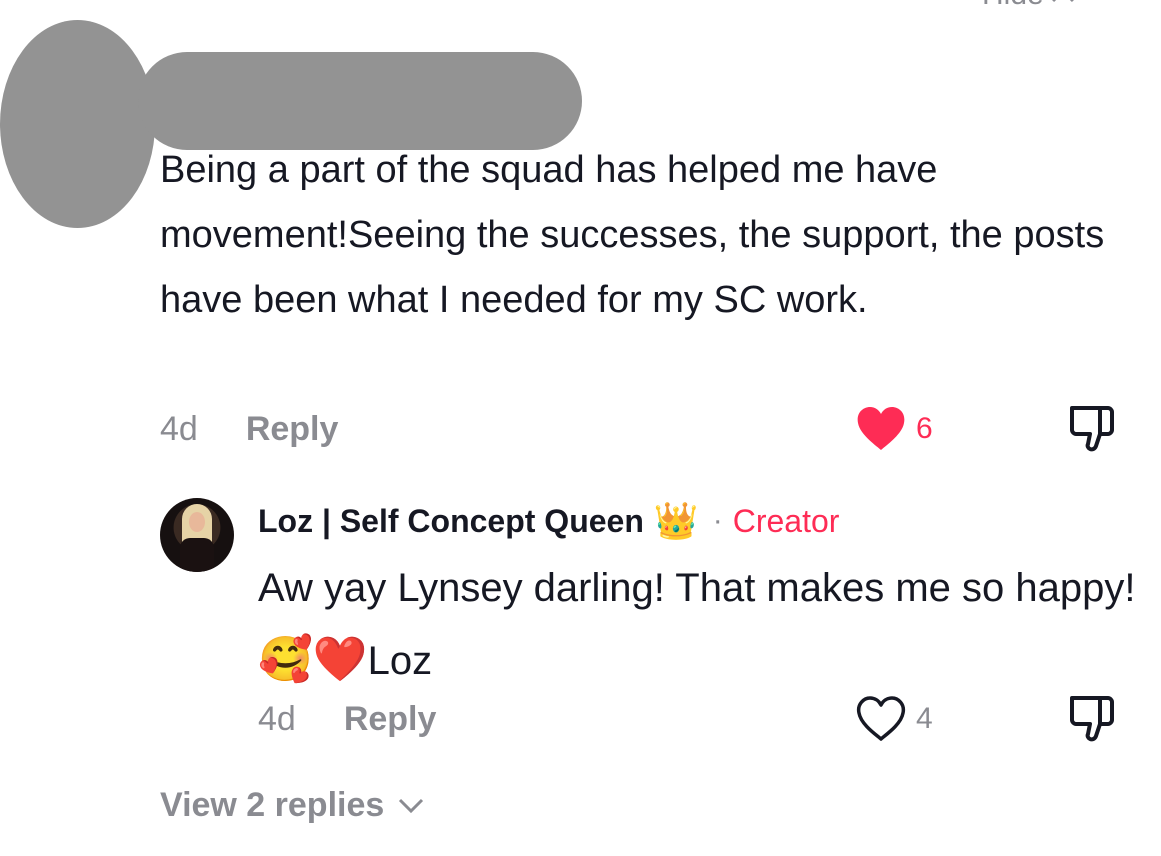 This screenshot has height=856, width=1161. Describe the element at coordinates (411, 805) in the screenshot. I see `chevron-down-icon` at that location.